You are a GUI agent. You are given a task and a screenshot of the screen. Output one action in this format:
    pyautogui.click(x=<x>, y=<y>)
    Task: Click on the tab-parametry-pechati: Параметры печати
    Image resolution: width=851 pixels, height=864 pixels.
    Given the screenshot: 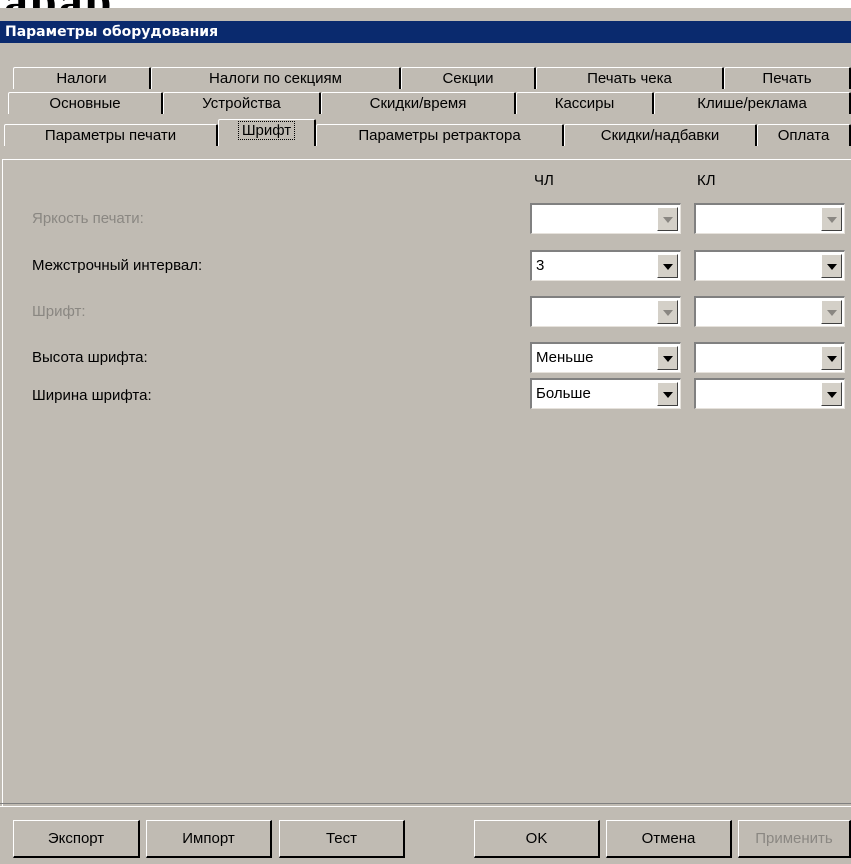 What is the action you would take?
    pyautogui.click(x=111, y=135)
    